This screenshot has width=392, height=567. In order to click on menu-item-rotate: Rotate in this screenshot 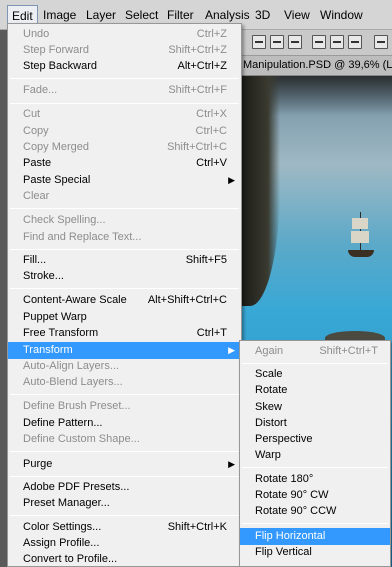, I will do `click(315, 390)`.